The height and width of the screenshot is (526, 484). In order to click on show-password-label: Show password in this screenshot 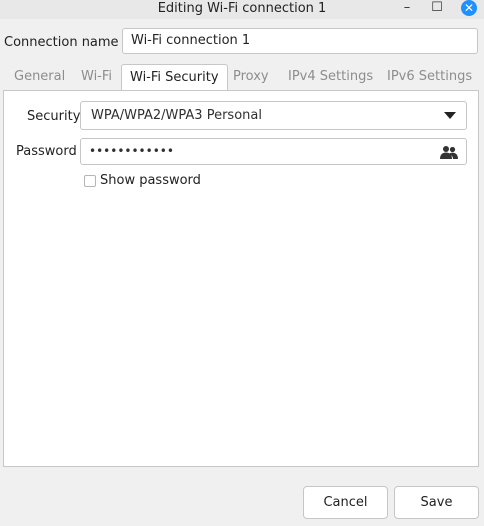, I will do `click(150, 180)`.